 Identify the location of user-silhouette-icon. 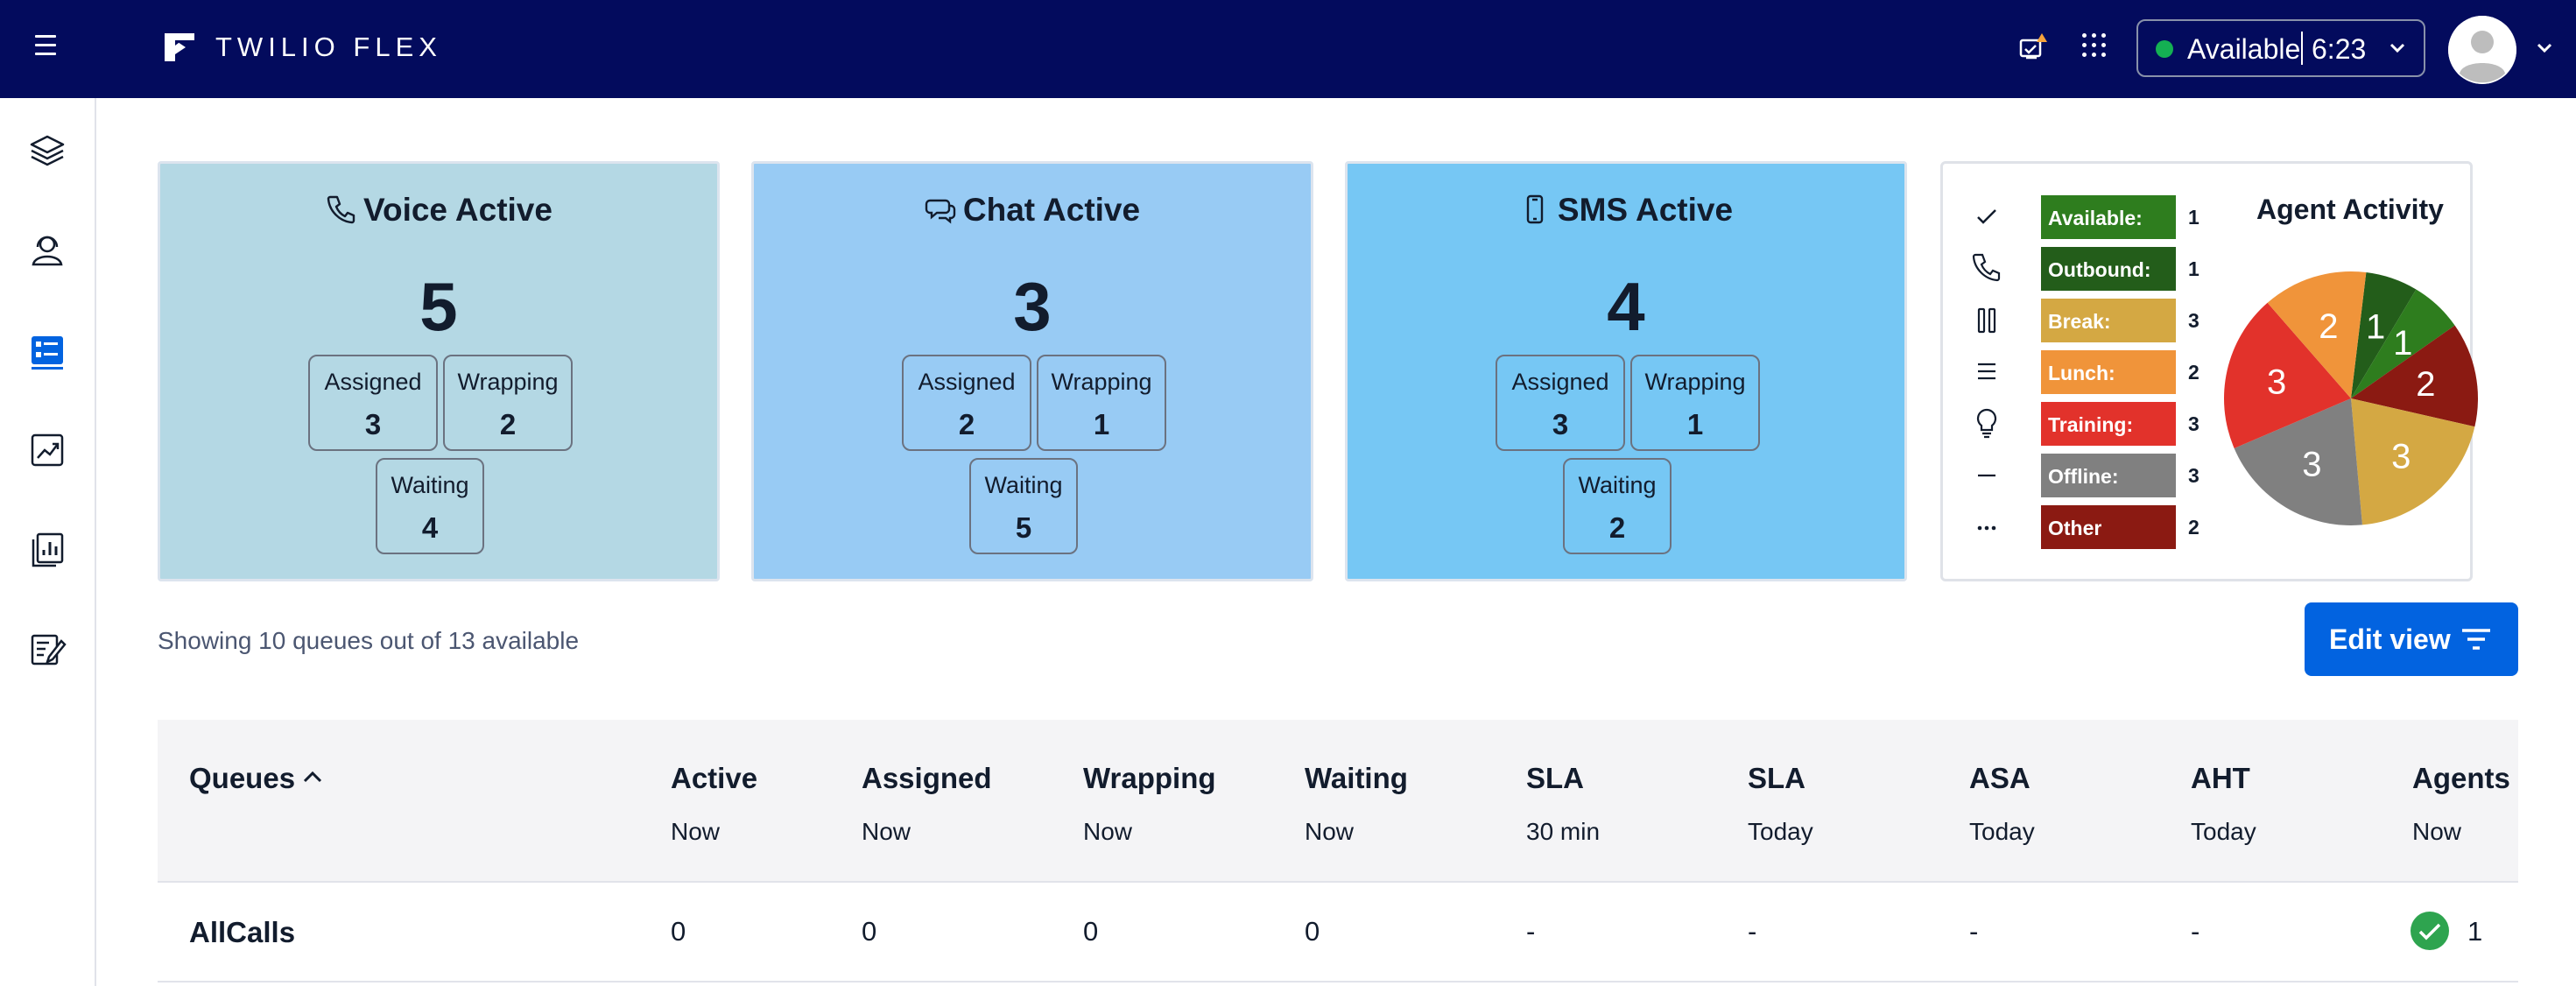
(2482, 50).